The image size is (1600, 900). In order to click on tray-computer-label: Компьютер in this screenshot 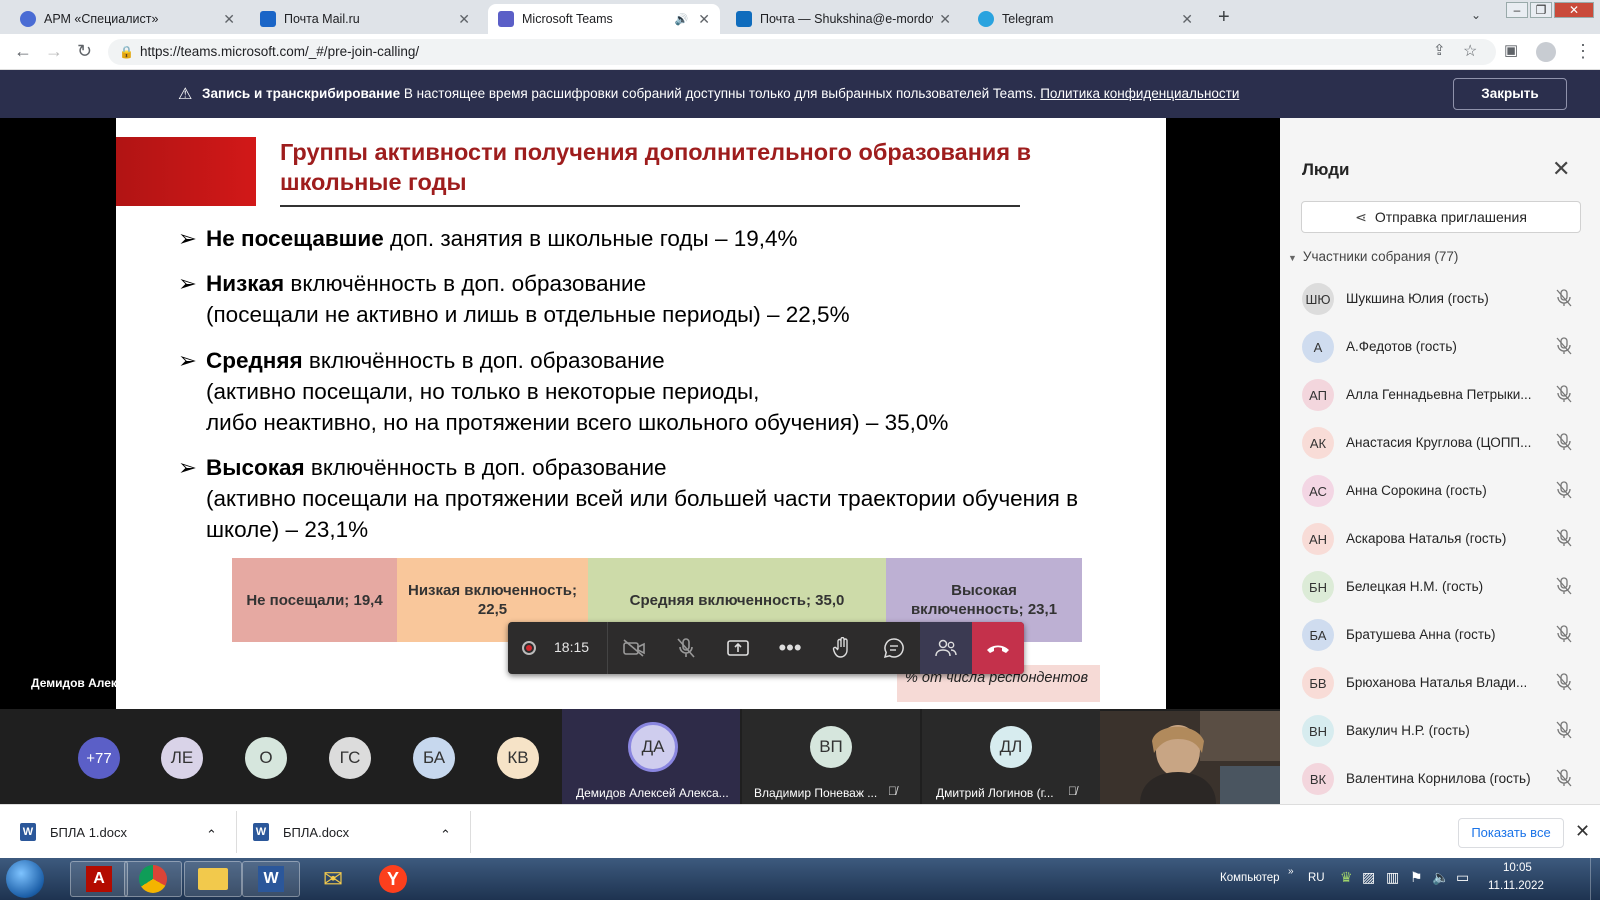, I will do `click(1250, 878)`.